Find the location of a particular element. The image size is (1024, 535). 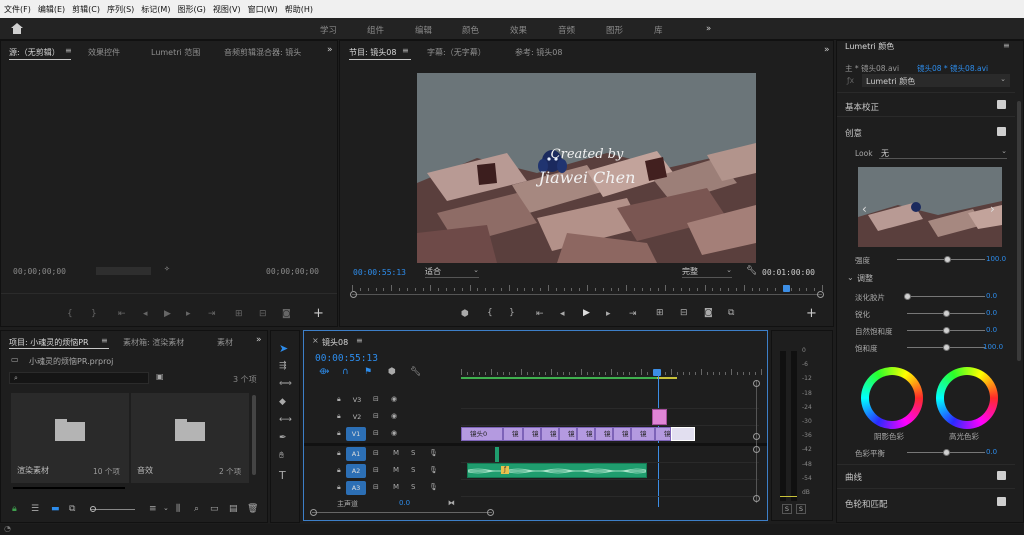

play-icon: ▶ is located at coordinates (586, 313).